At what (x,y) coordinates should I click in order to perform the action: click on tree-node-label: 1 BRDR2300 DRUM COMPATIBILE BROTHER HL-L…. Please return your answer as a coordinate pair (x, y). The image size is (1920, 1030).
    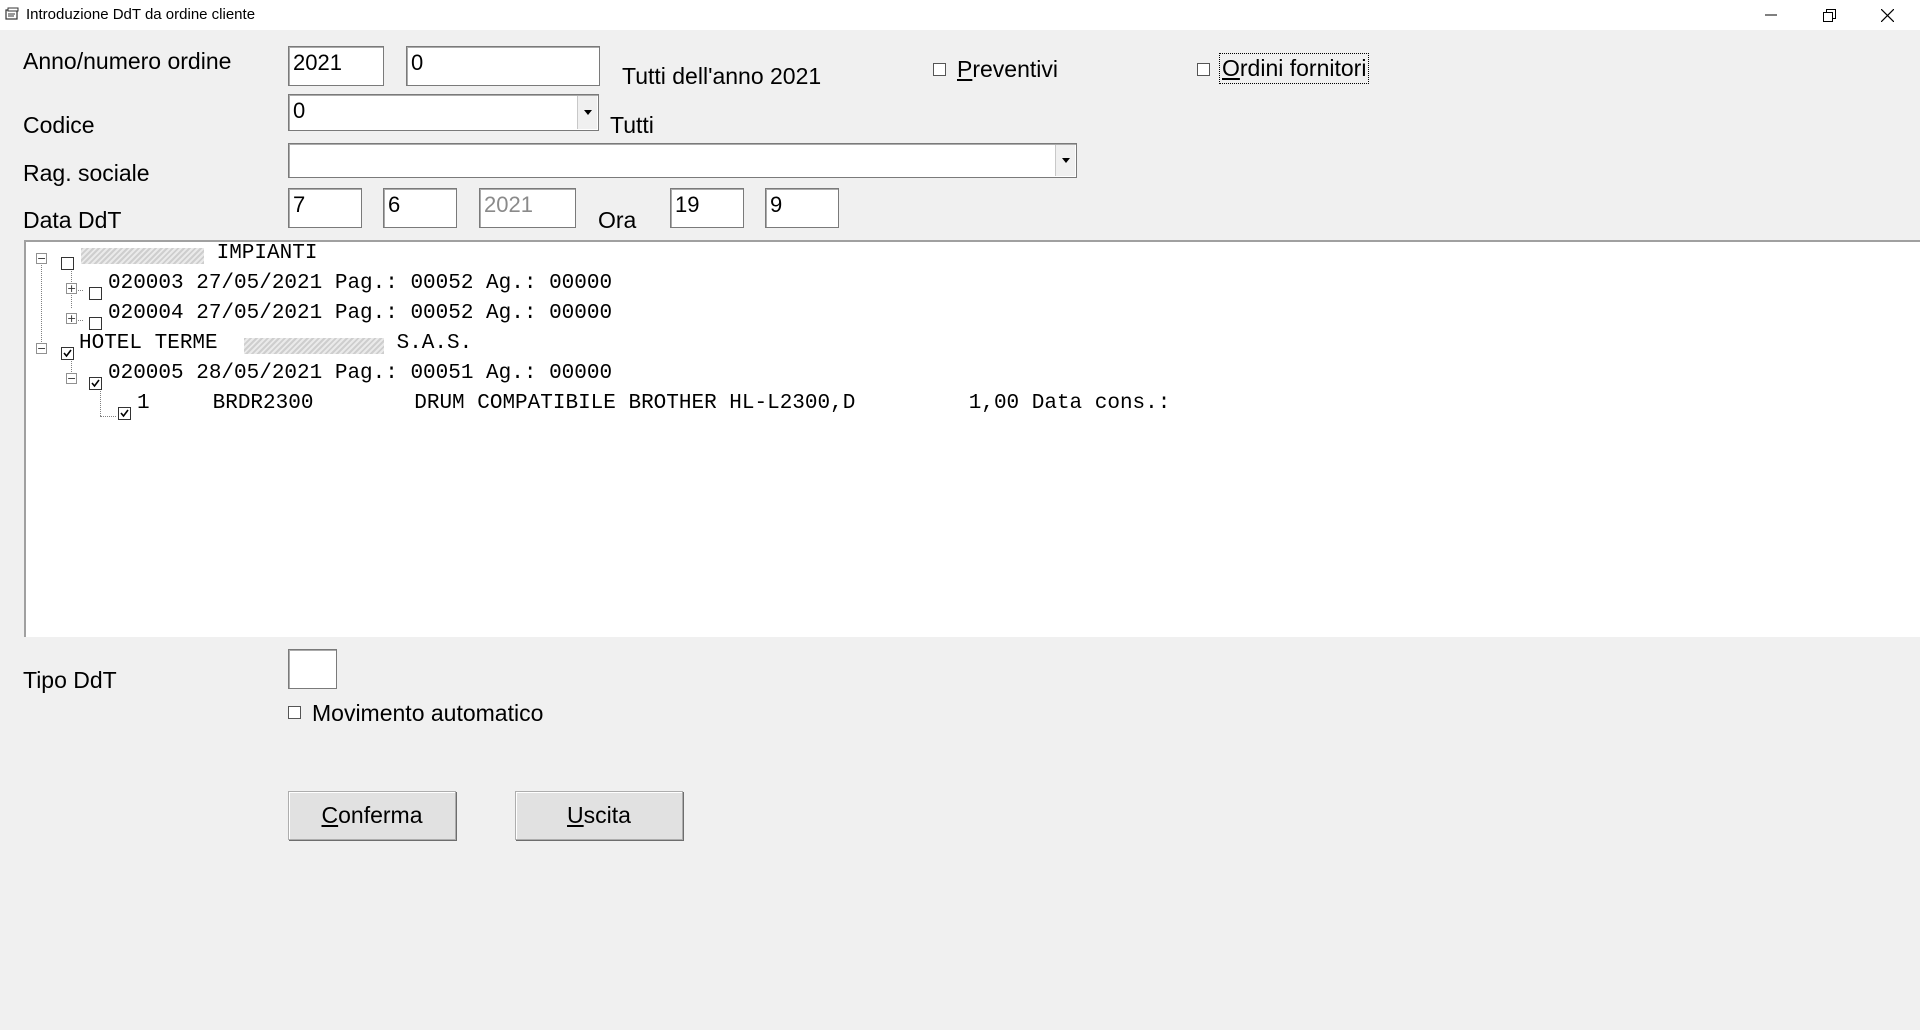
    Looking at the image, I should click on (653, 403).